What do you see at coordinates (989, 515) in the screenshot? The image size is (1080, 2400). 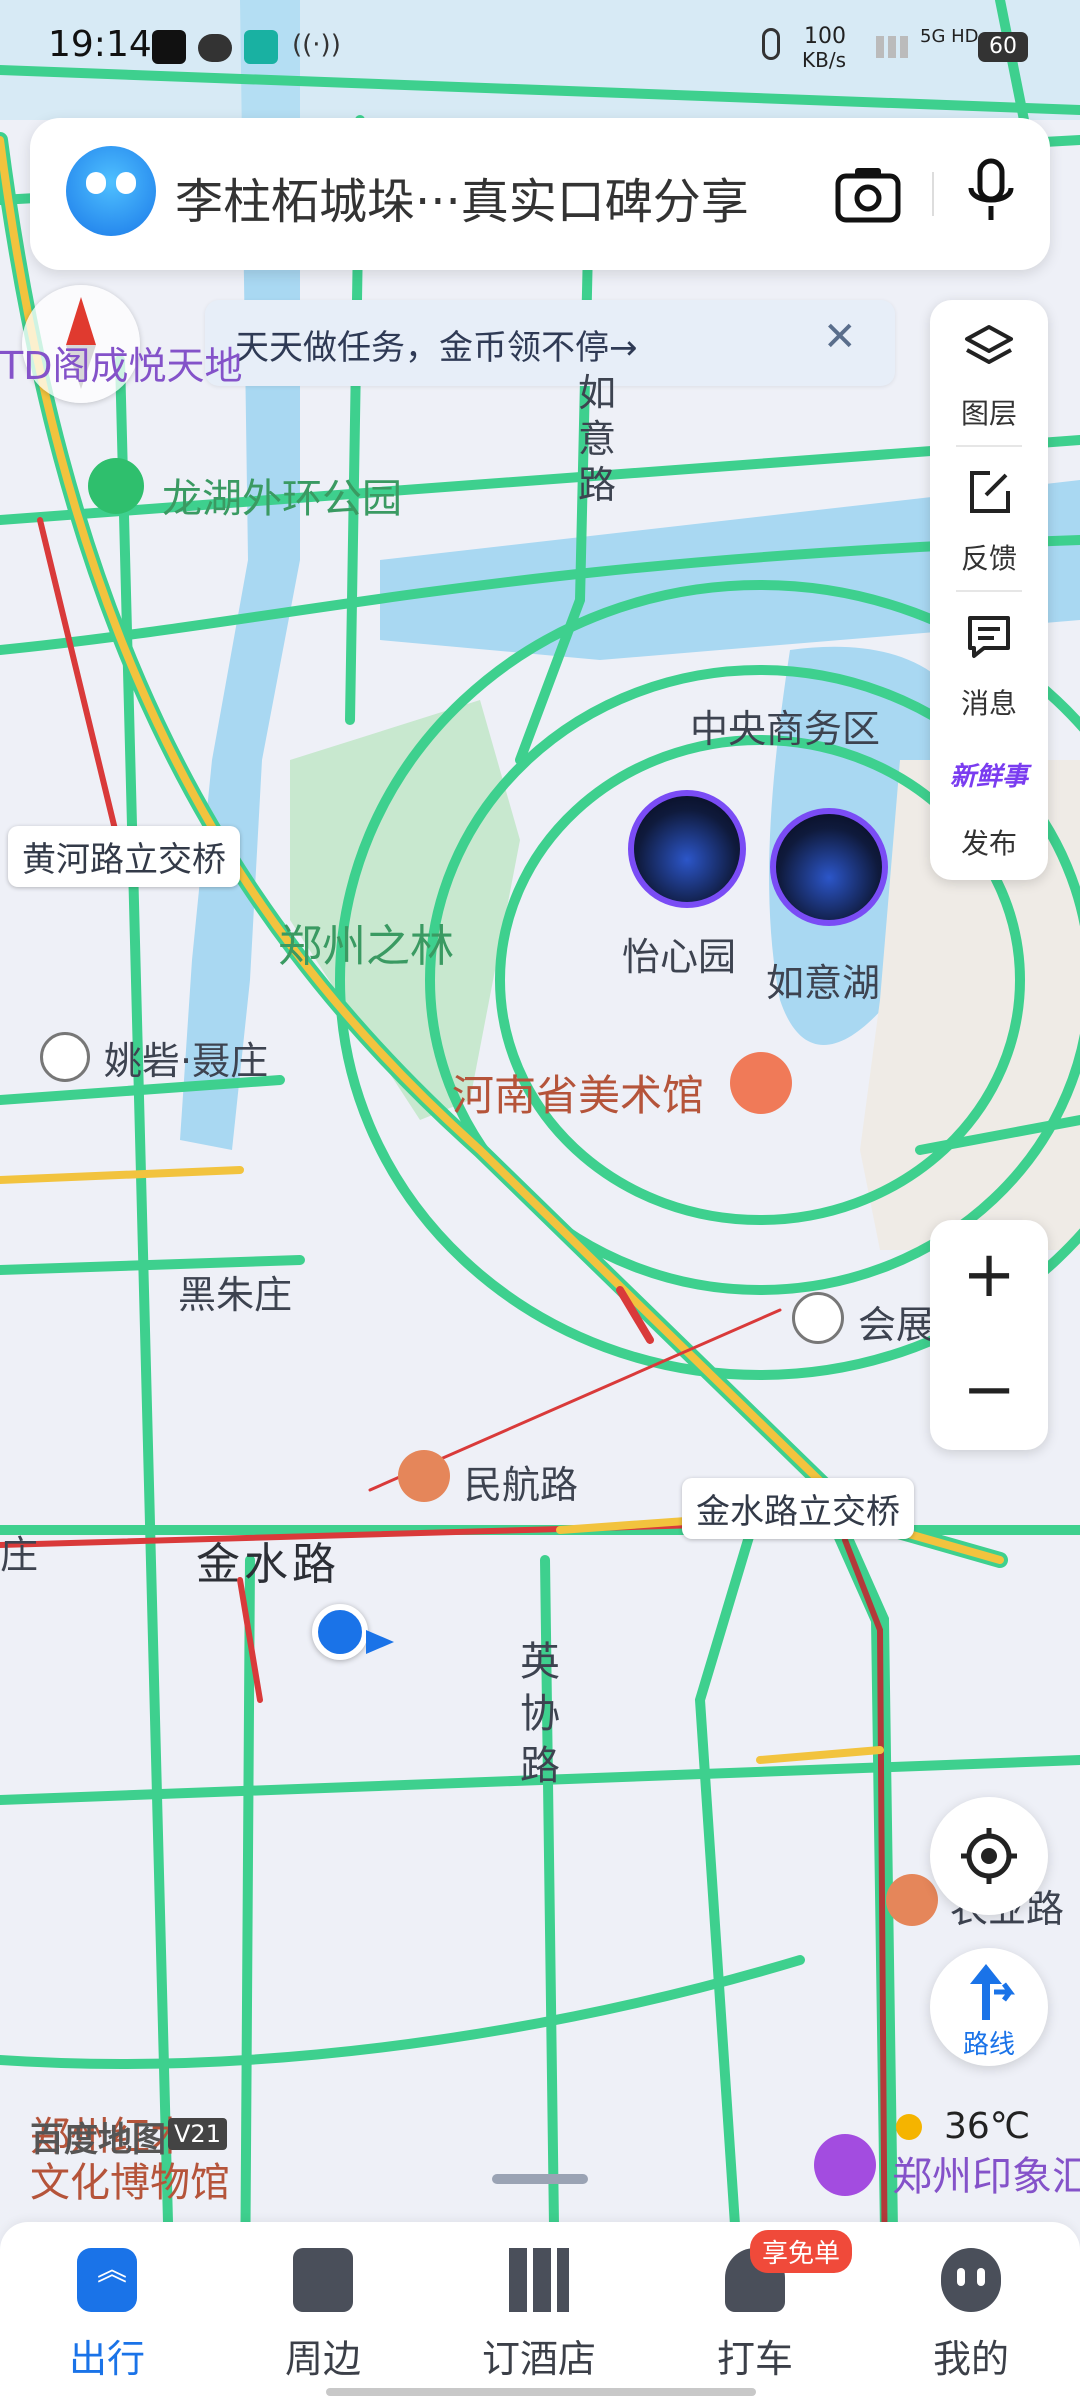 I see `feedback-button: 反馈` at bounding box center [989, 515].